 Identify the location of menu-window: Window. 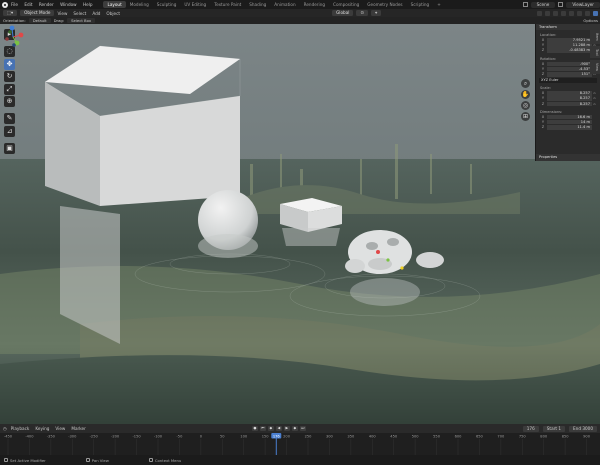
(68, 4).